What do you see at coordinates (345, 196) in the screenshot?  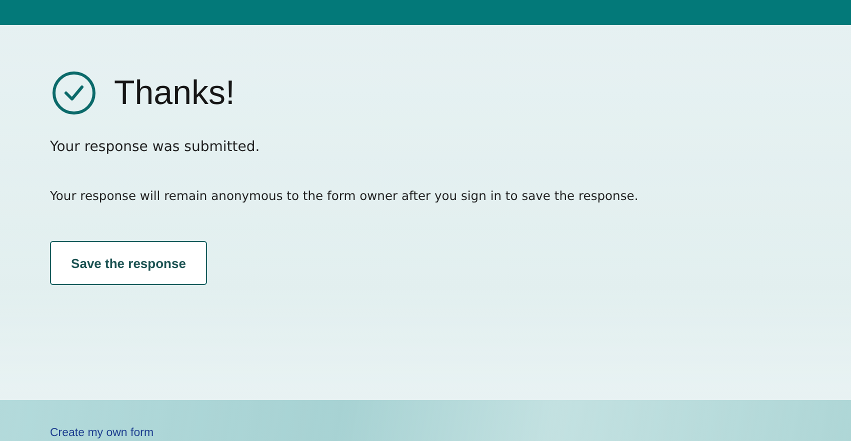 I see `anonymity-note: Your response will remain anonymous to the form owner after you sign in to save the response.` at bounding box center [345, 196].